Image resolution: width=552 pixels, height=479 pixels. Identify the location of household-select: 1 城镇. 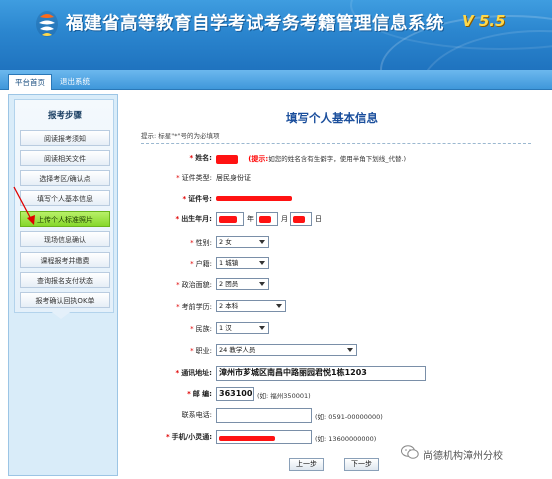
(242, 263).